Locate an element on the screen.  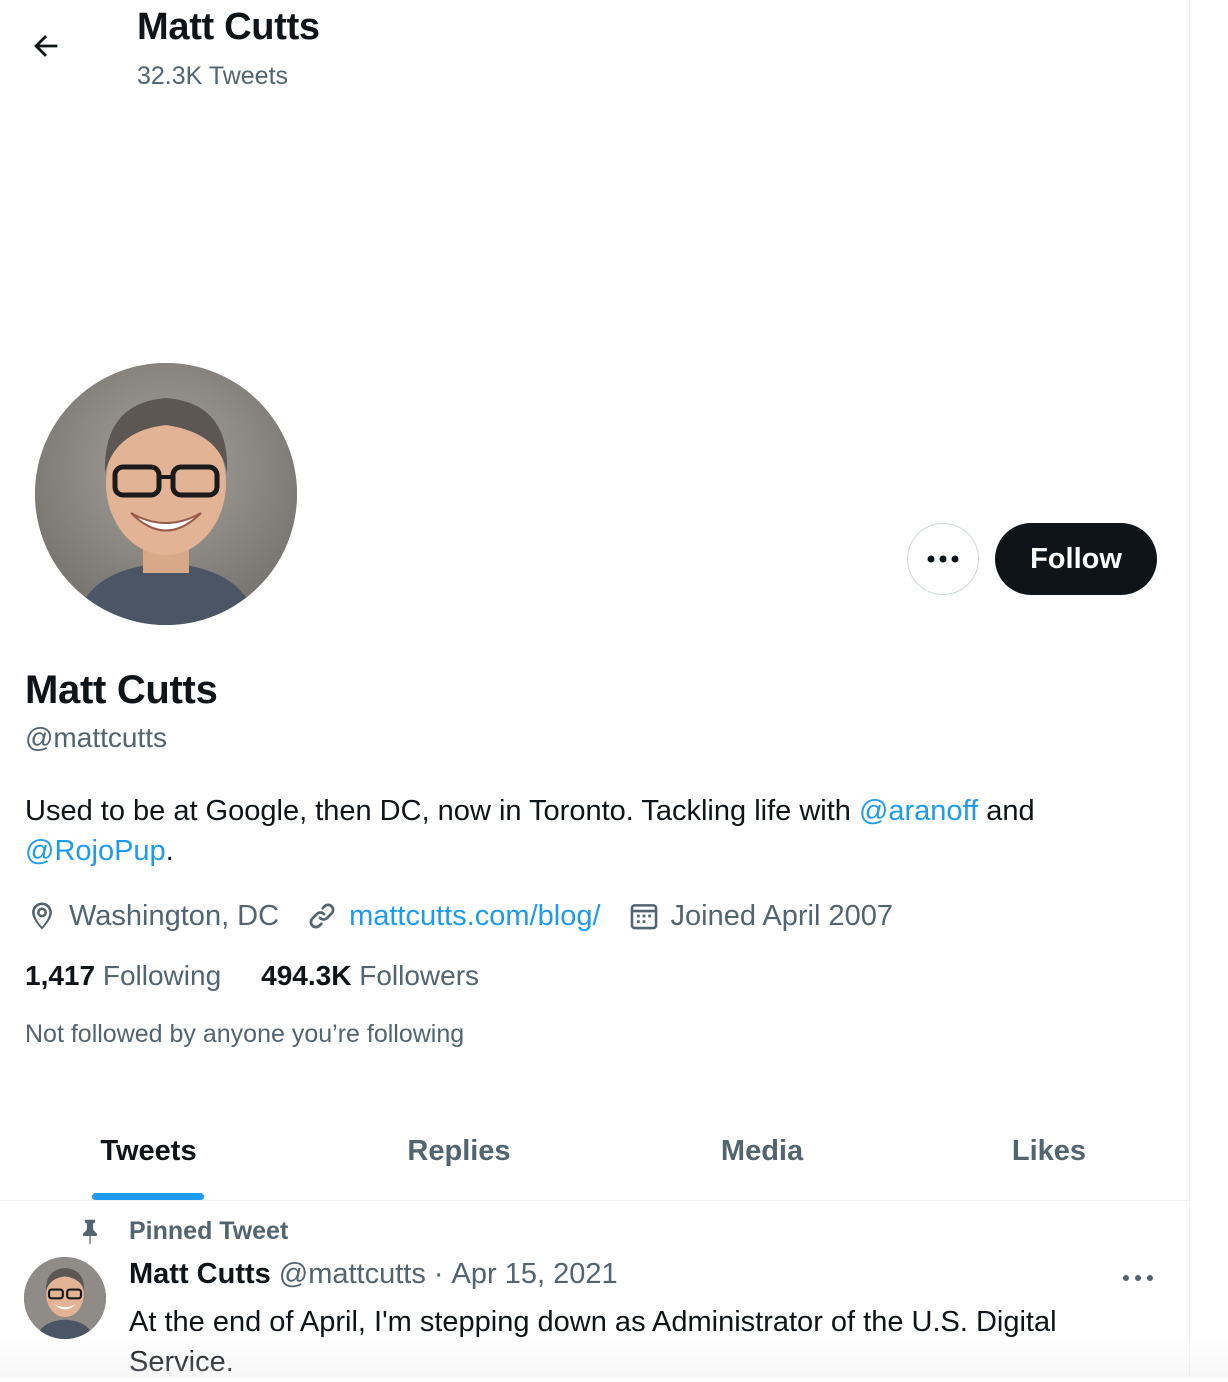
avatar-photo is located at coordinates (166, 494).